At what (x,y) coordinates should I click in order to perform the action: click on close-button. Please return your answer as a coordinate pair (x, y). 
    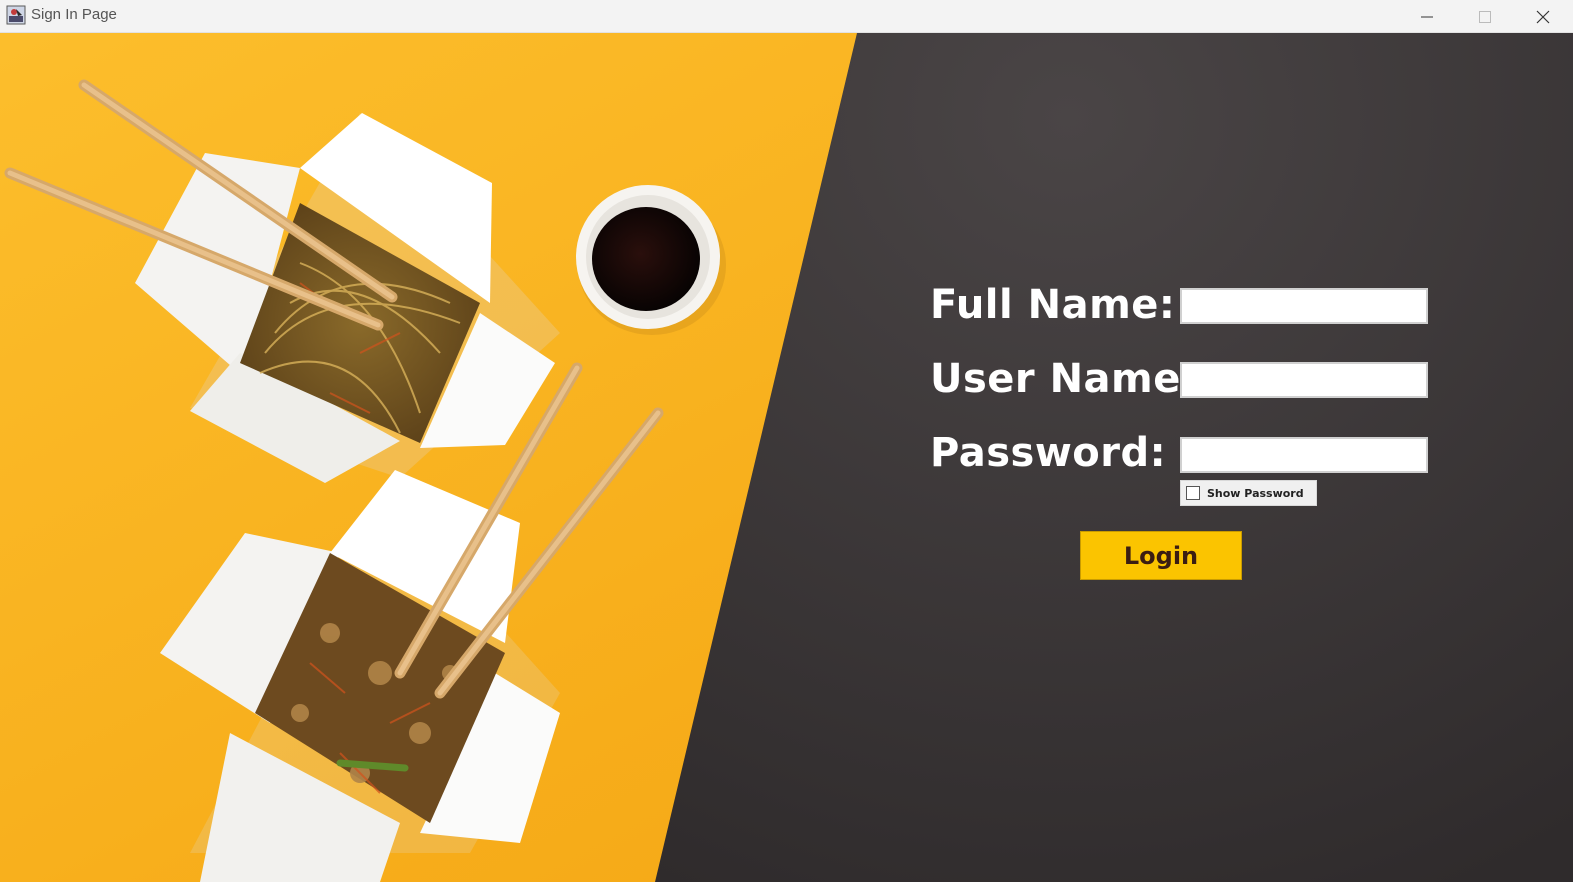
    Looking at the image, I should click on (1543, 16).